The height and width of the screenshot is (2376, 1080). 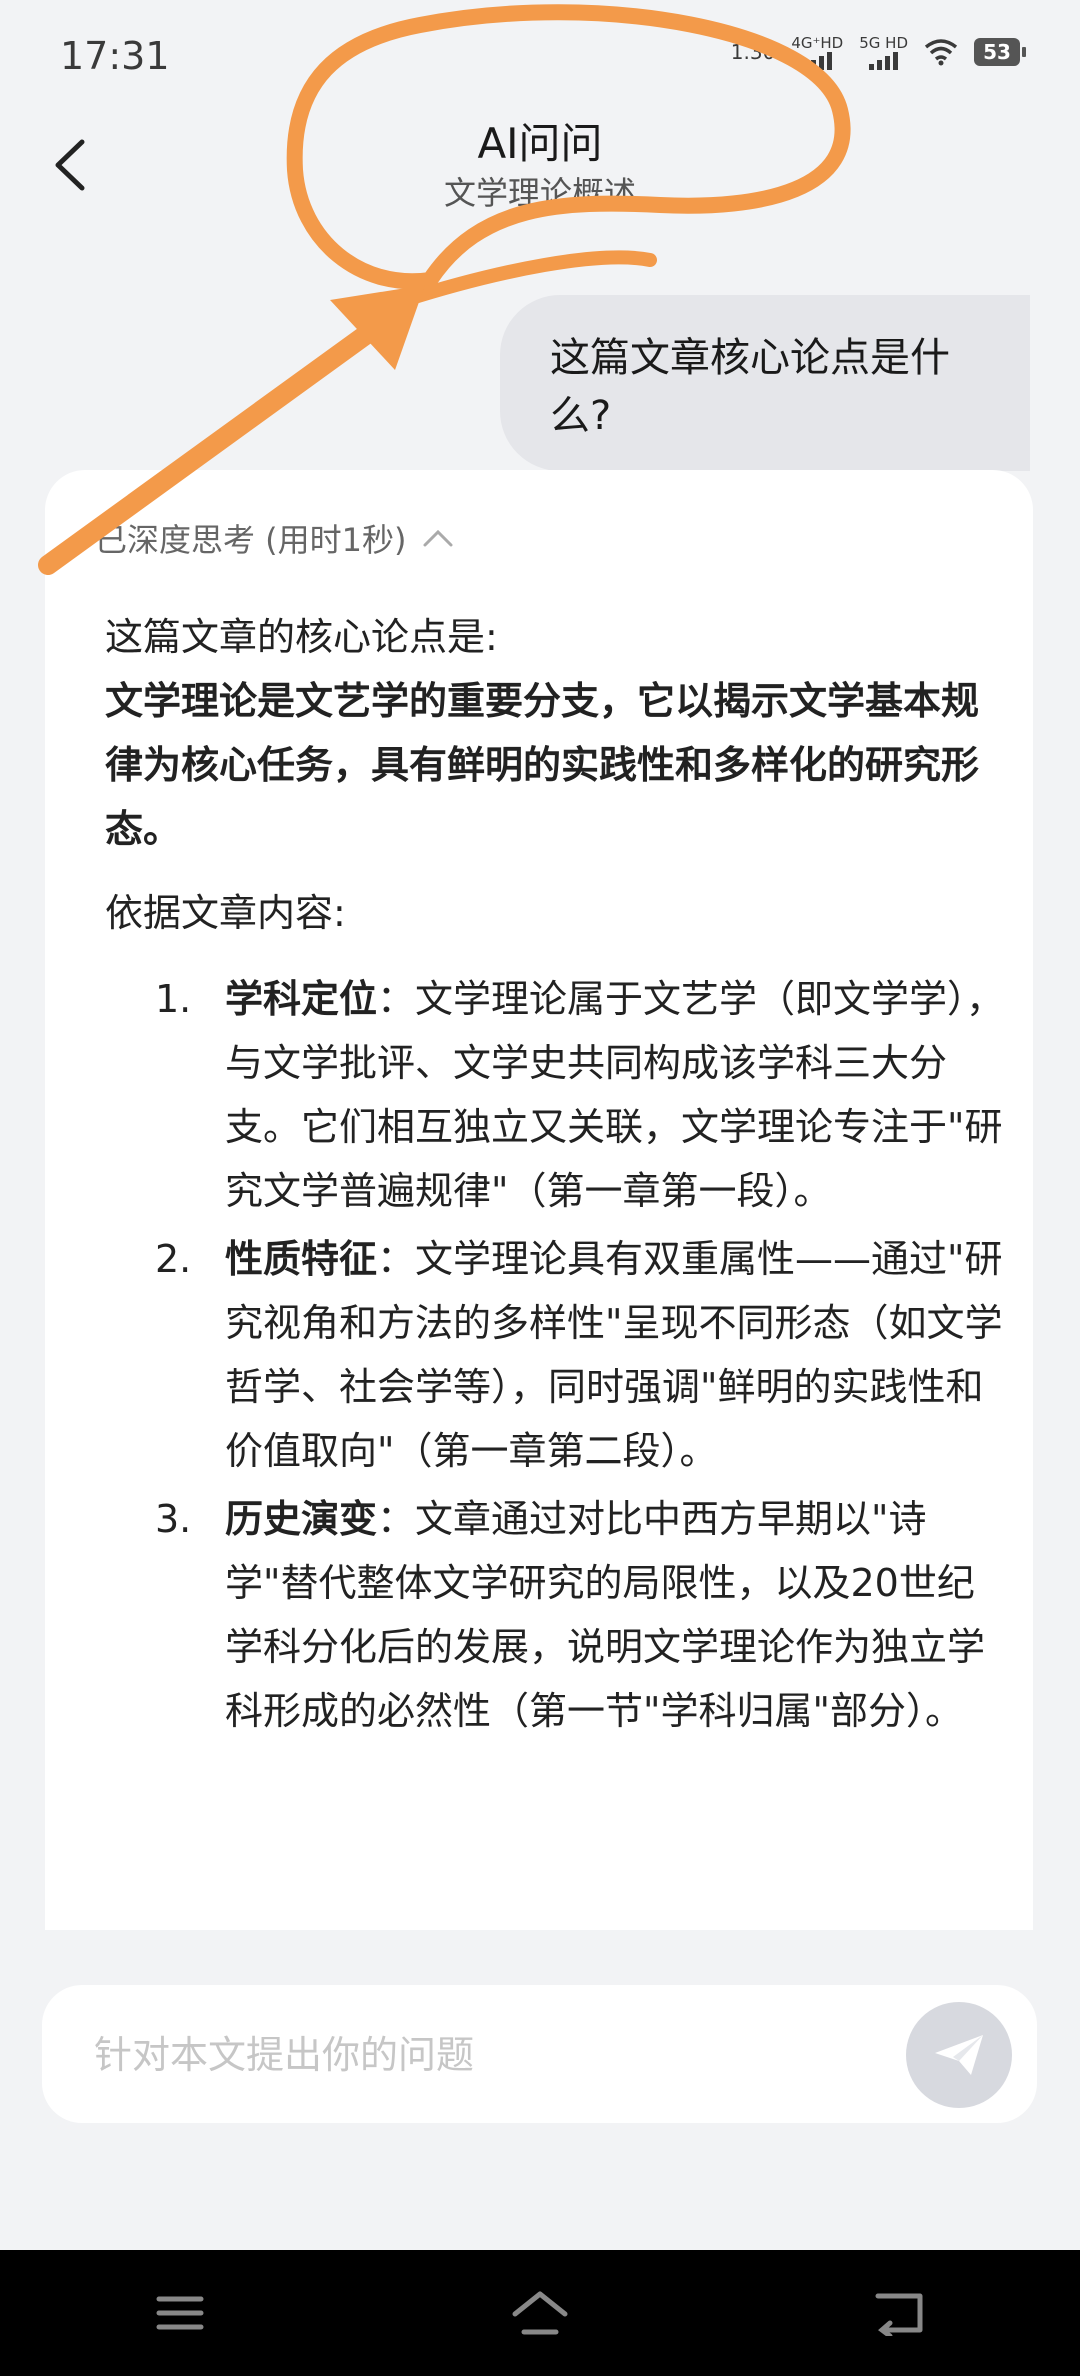 What do you see at coordinates (173, 1519) in the screenshot?
I see `list-item-number: 3.` at bounding box center [173, 1519].